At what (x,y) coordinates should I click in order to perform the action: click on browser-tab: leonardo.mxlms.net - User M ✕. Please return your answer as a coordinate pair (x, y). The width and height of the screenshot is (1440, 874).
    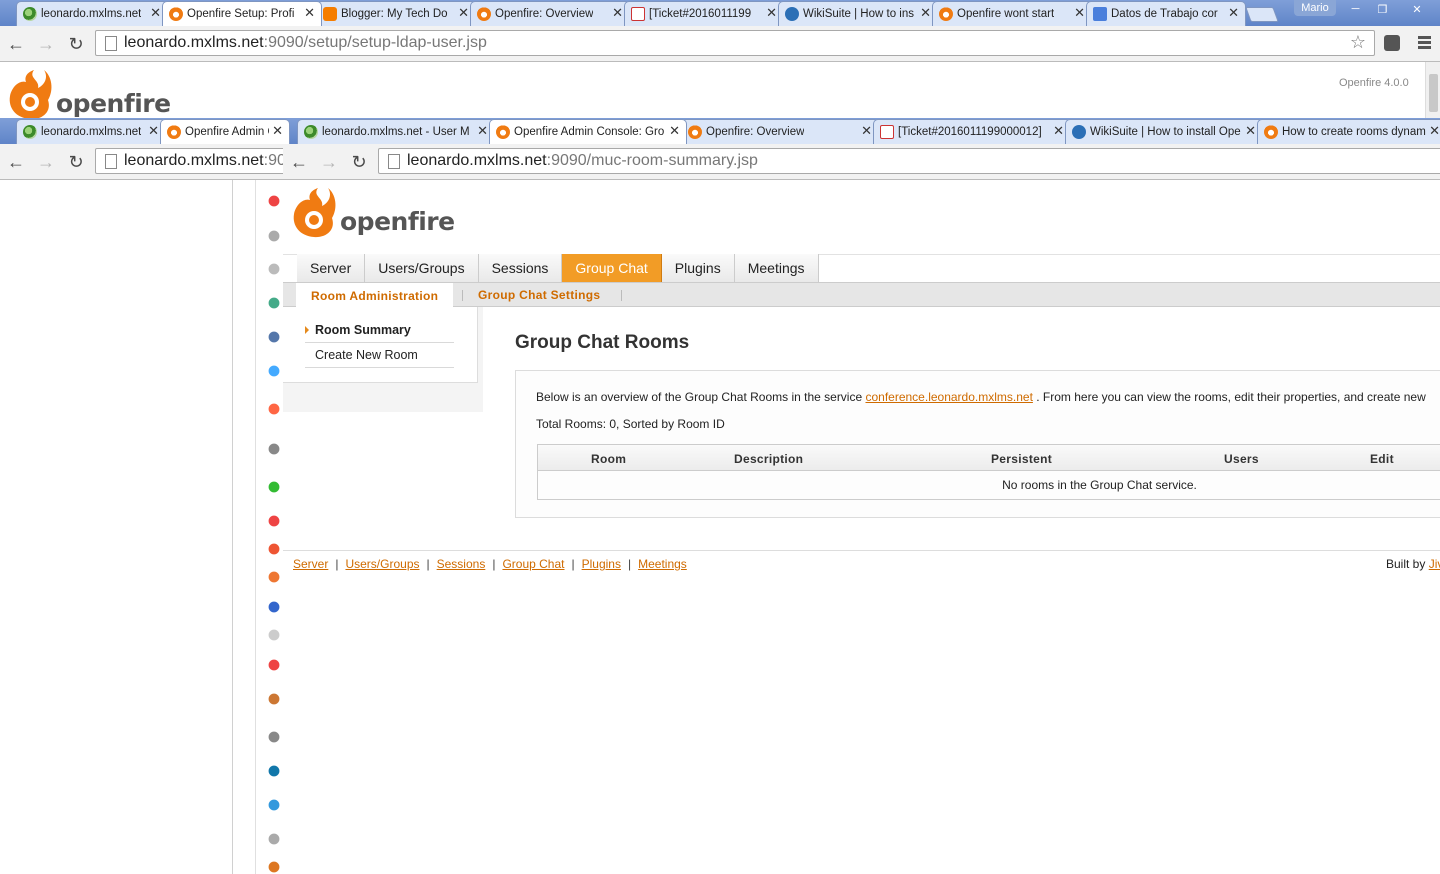
    Looking at the image, I should click on (396, 131).